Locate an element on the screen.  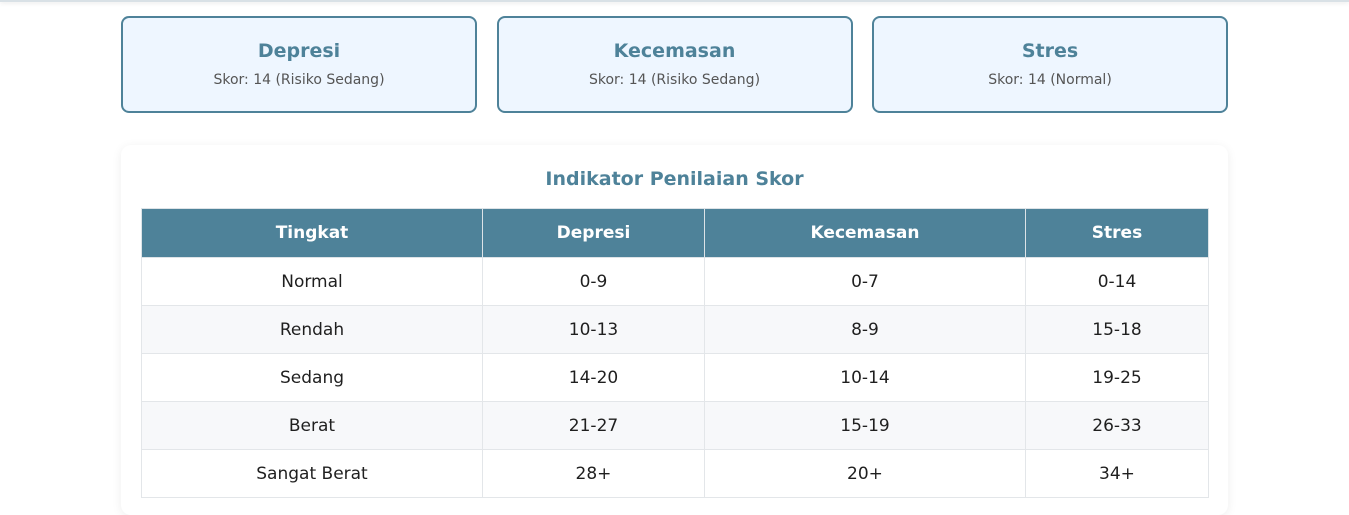
cell-stres: 26-33 is located at coordinates (1117, 425).